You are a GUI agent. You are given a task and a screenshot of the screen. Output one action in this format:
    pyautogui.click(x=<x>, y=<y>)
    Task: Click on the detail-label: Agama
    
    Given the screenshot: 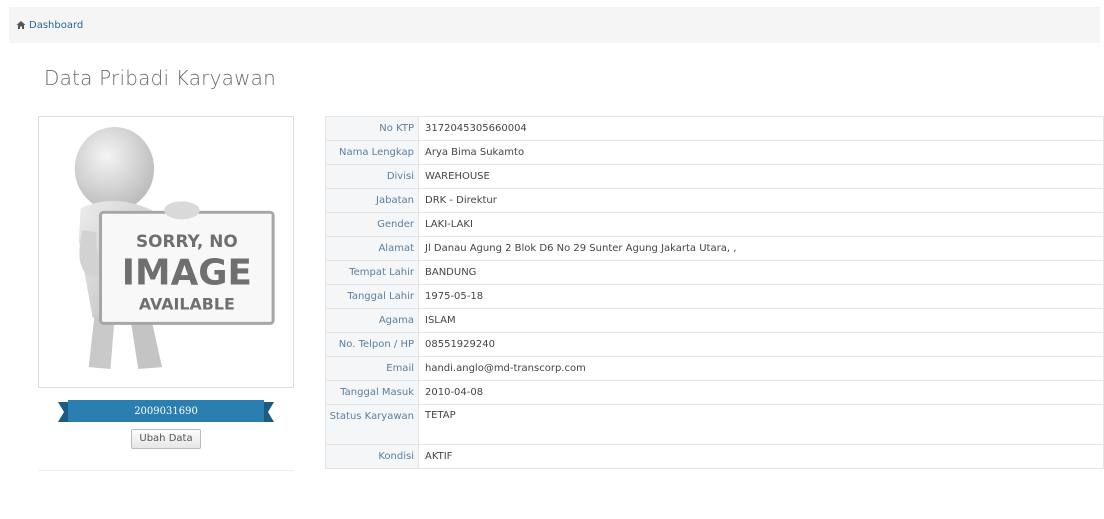 What is the action you would take?
    pyautogui.click(x=372, y=320)
    